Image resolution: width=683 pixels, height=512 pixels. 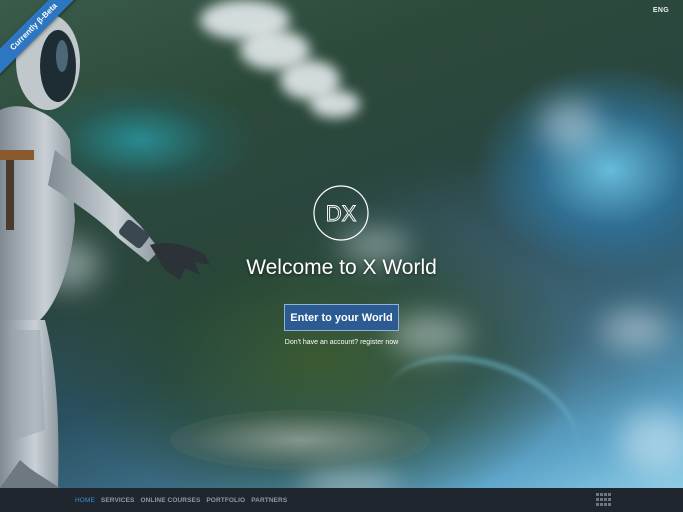 I want to click on river, so click(x=480, y=410).